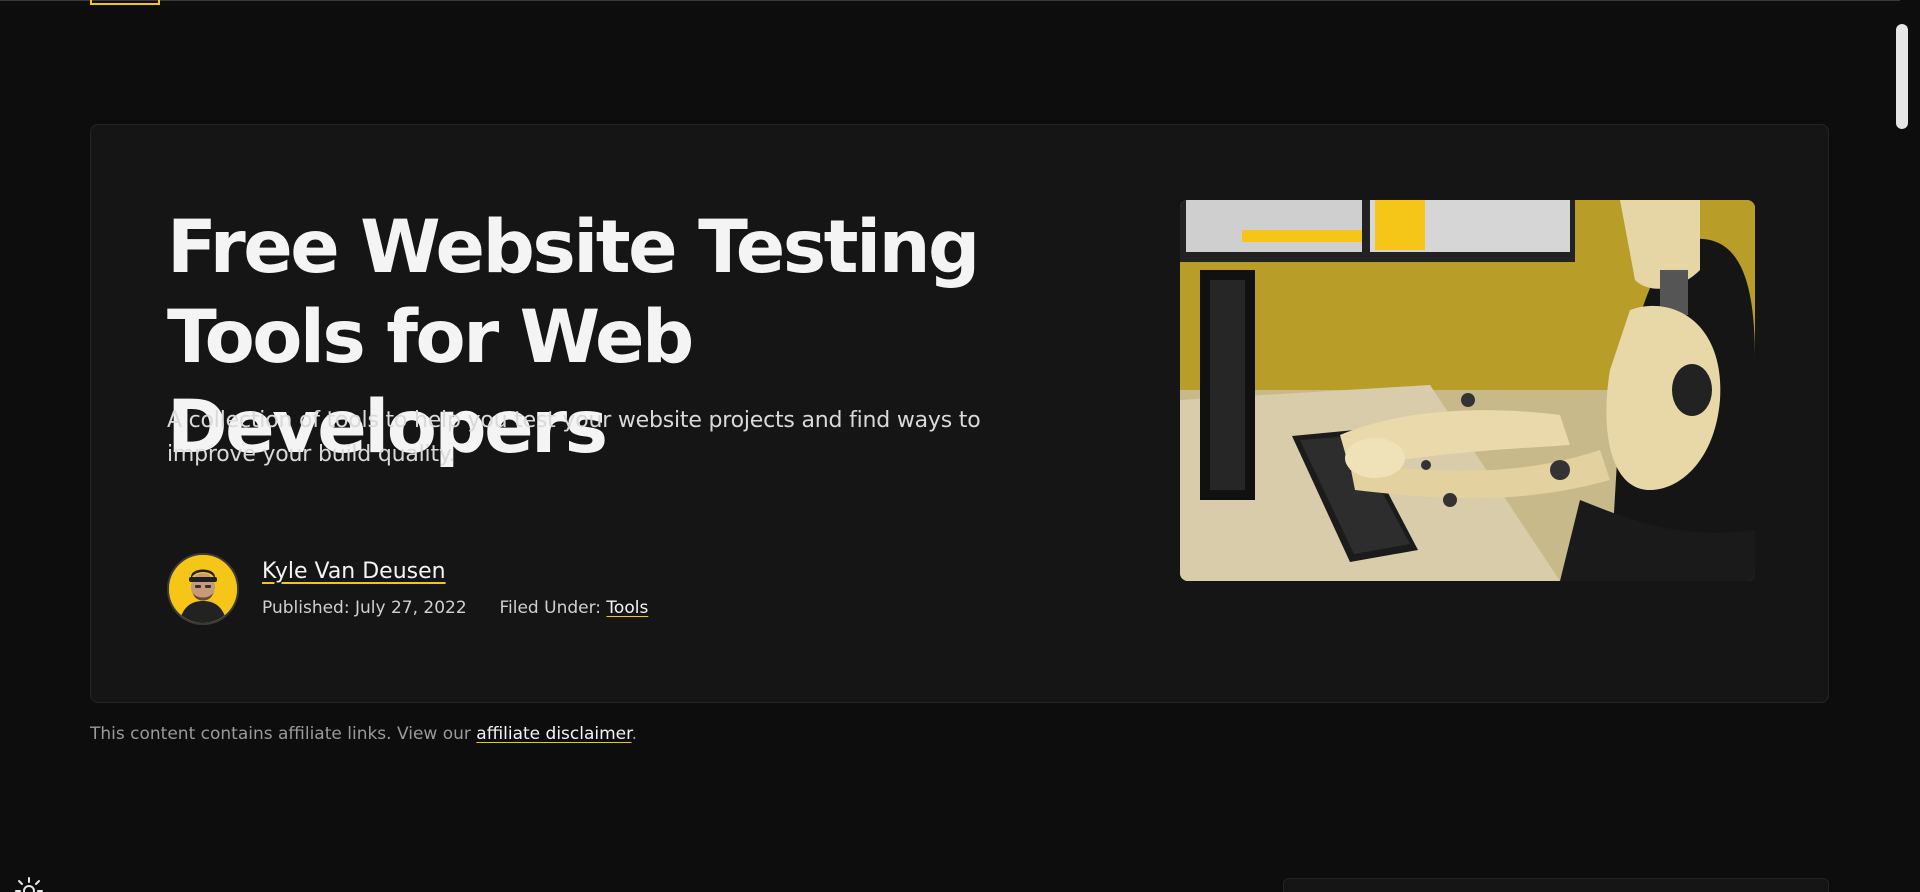 The height and width of the screenshot is (892, 1920). What do you see at coordinates (634, 734) in the screenshot?
I see `affiliate-notice-end: .` at bounding box center [634, 734].